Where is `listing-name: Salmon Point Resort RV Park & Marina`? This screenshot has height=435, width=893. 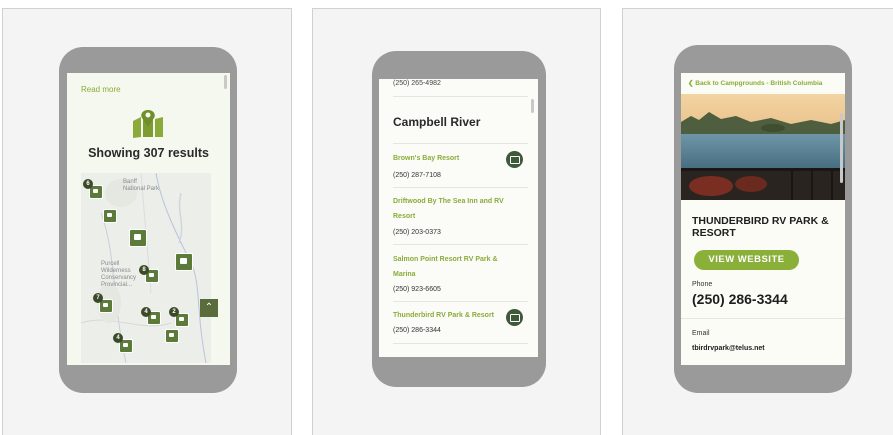 listing-name: Salmon Point Resort RV Park & Marina is located at coordinates (452, 267).